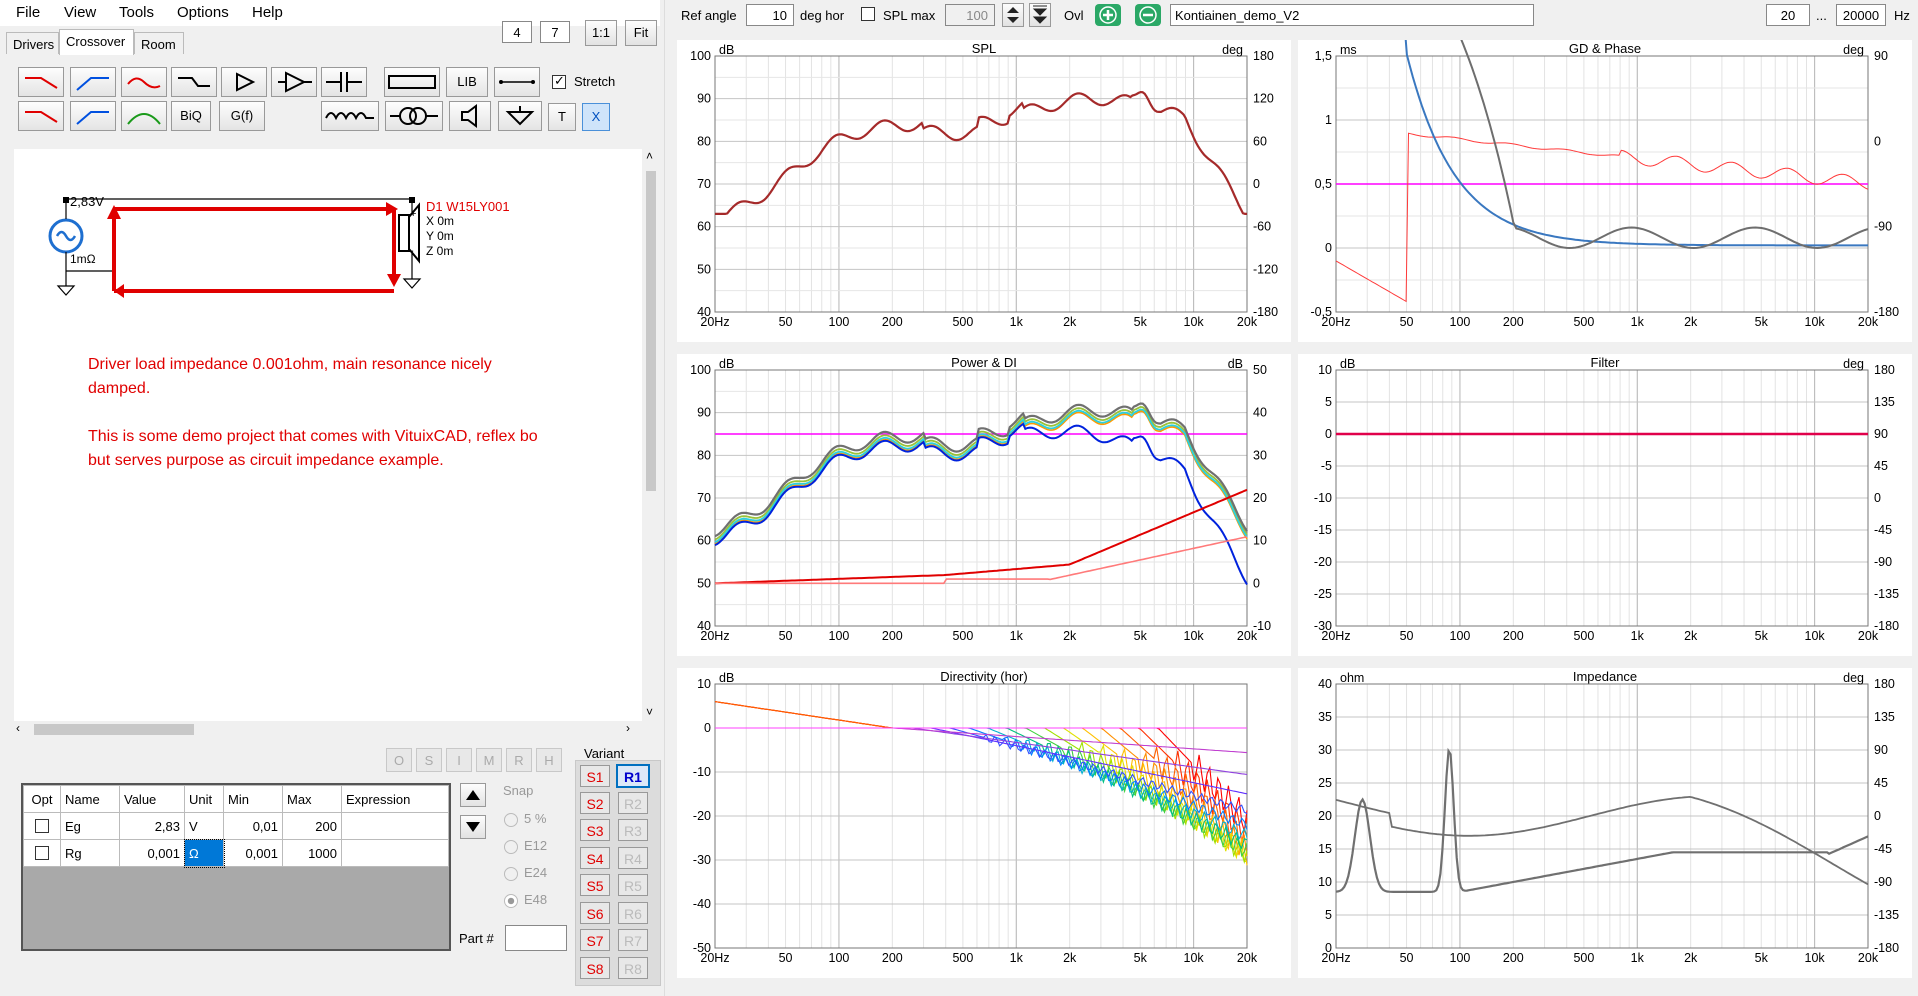 Image resolution: width=1918 pixels, height=996 pixels. I want to click on highpass2-tool, so click(93, 116).